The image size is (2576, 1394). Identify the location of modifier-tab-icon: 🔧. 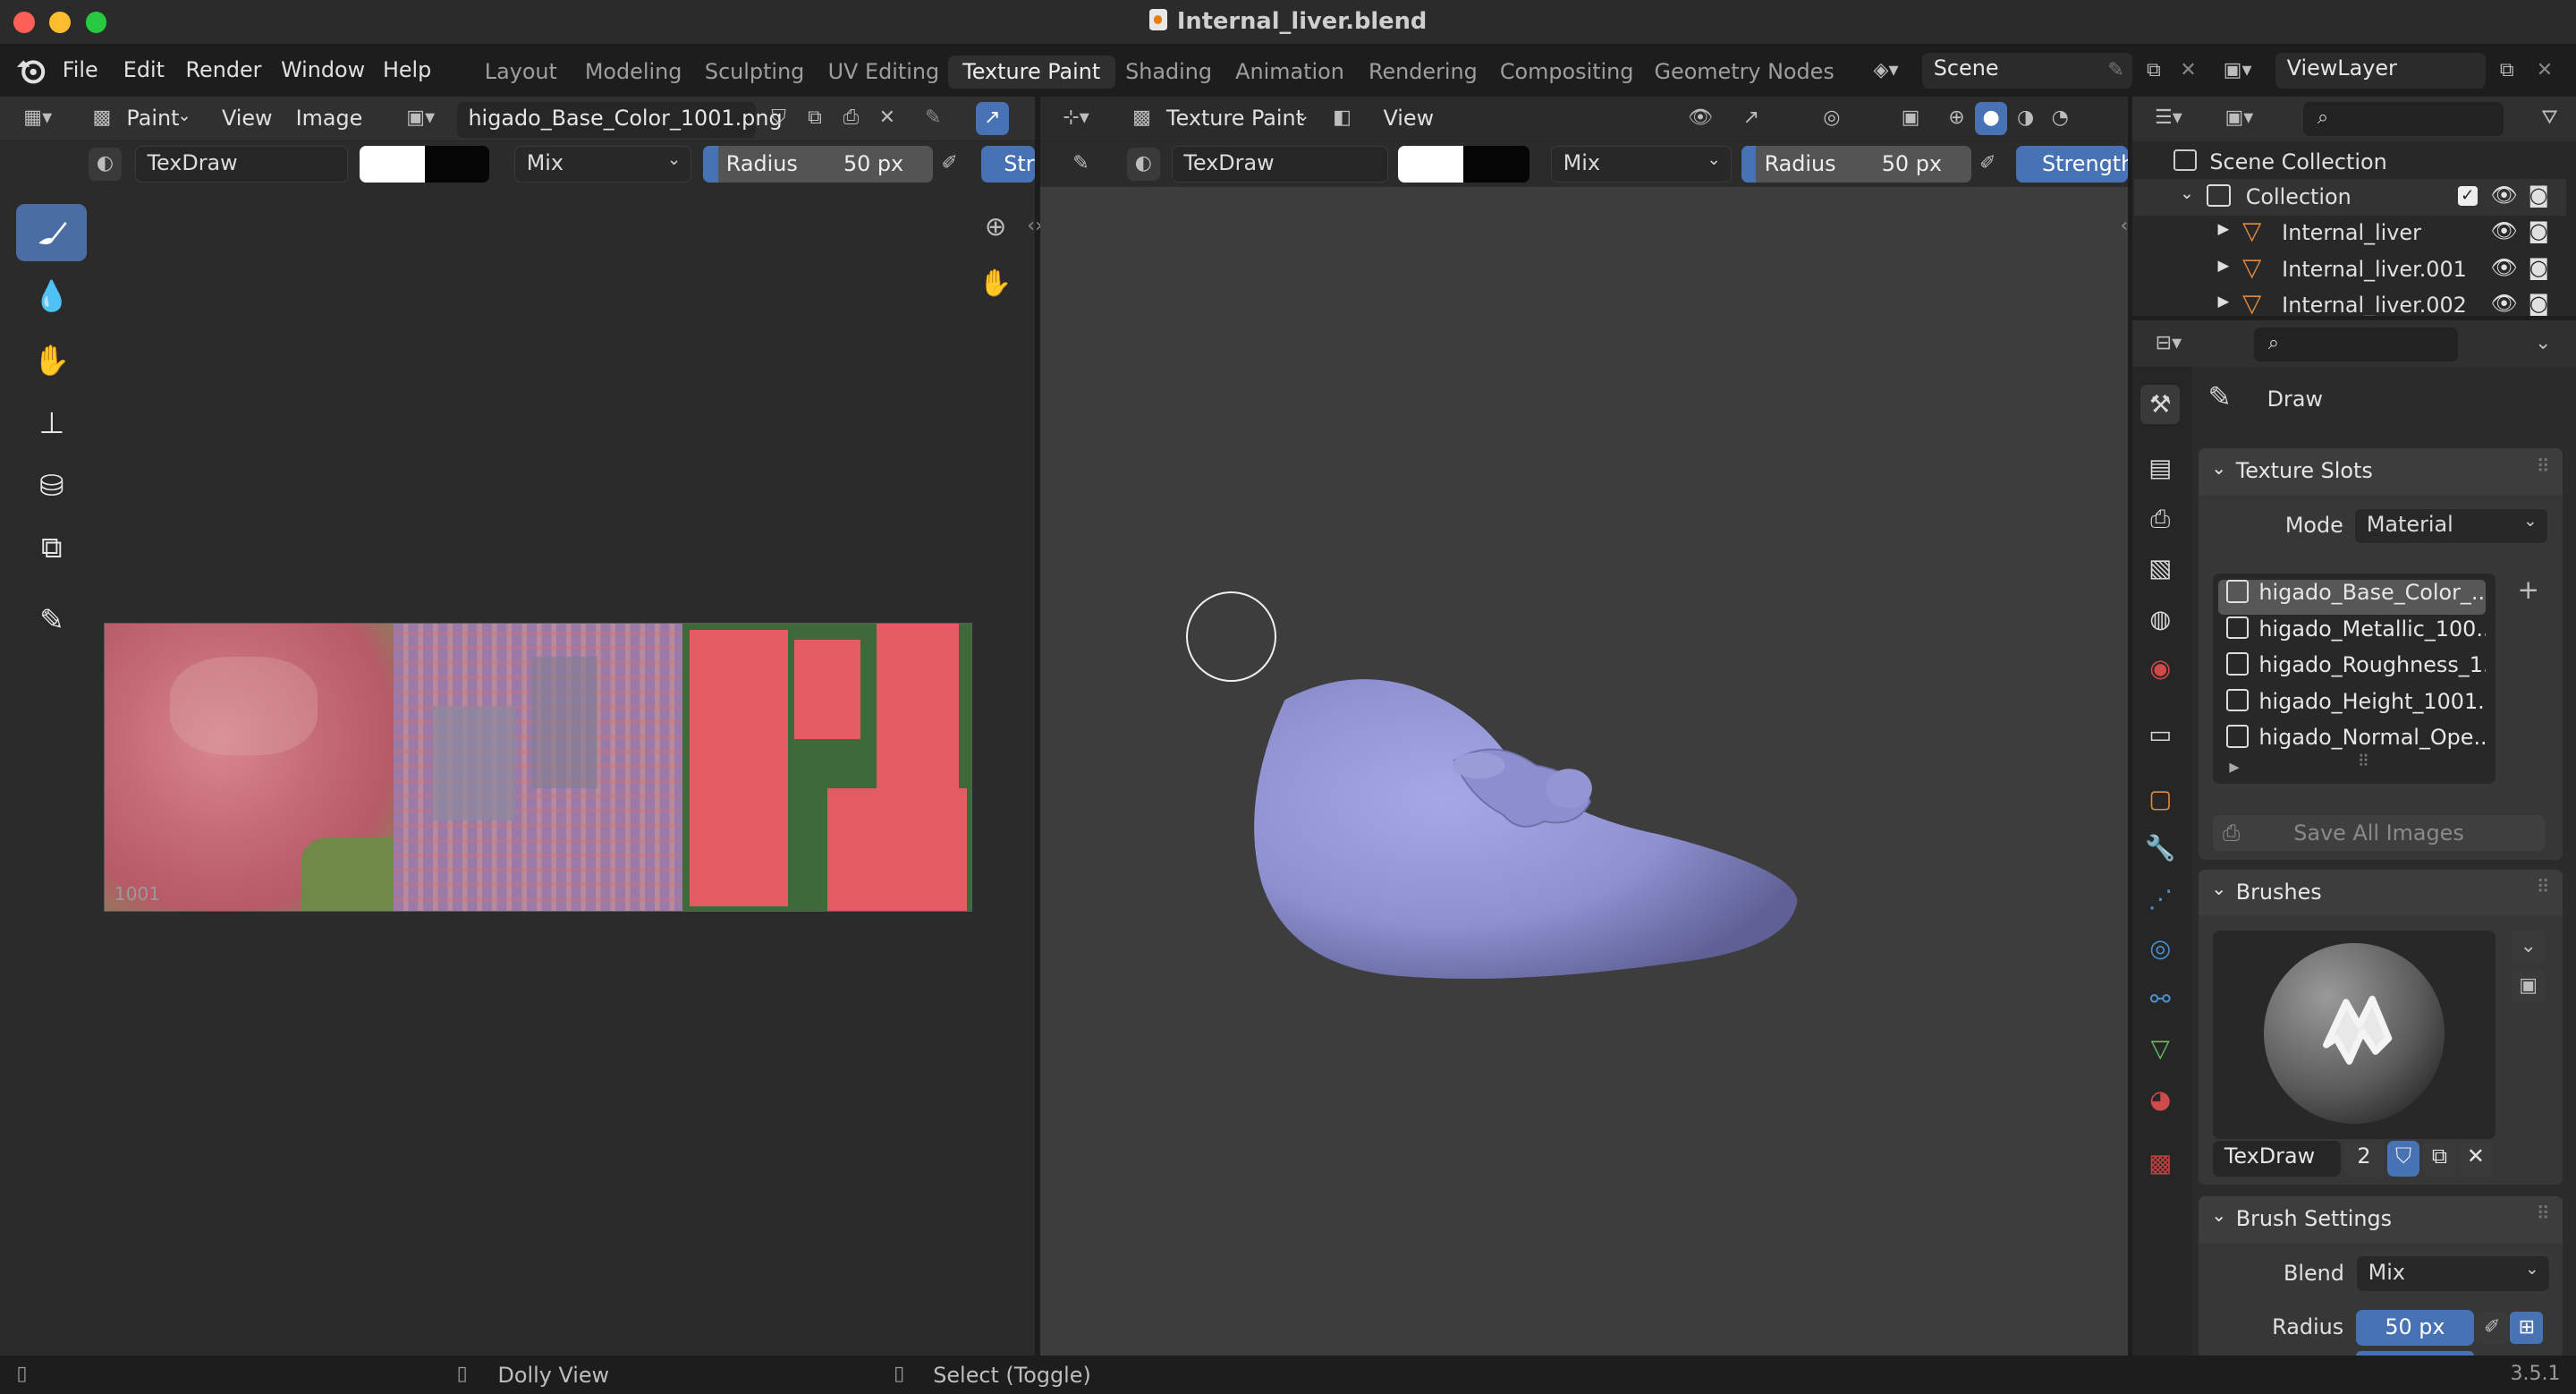
(2160, 848).